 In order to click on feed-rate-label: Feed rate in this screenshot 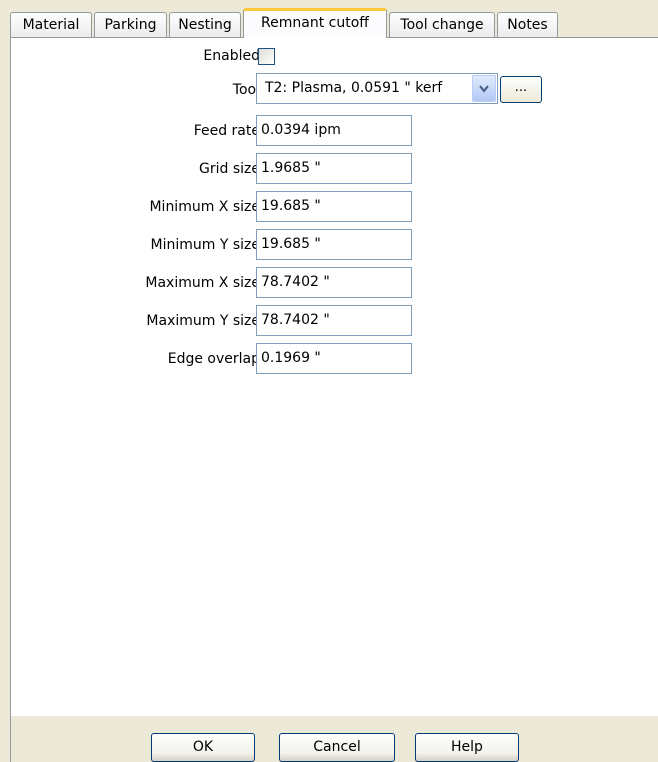, I will do `click(226, 131)`.